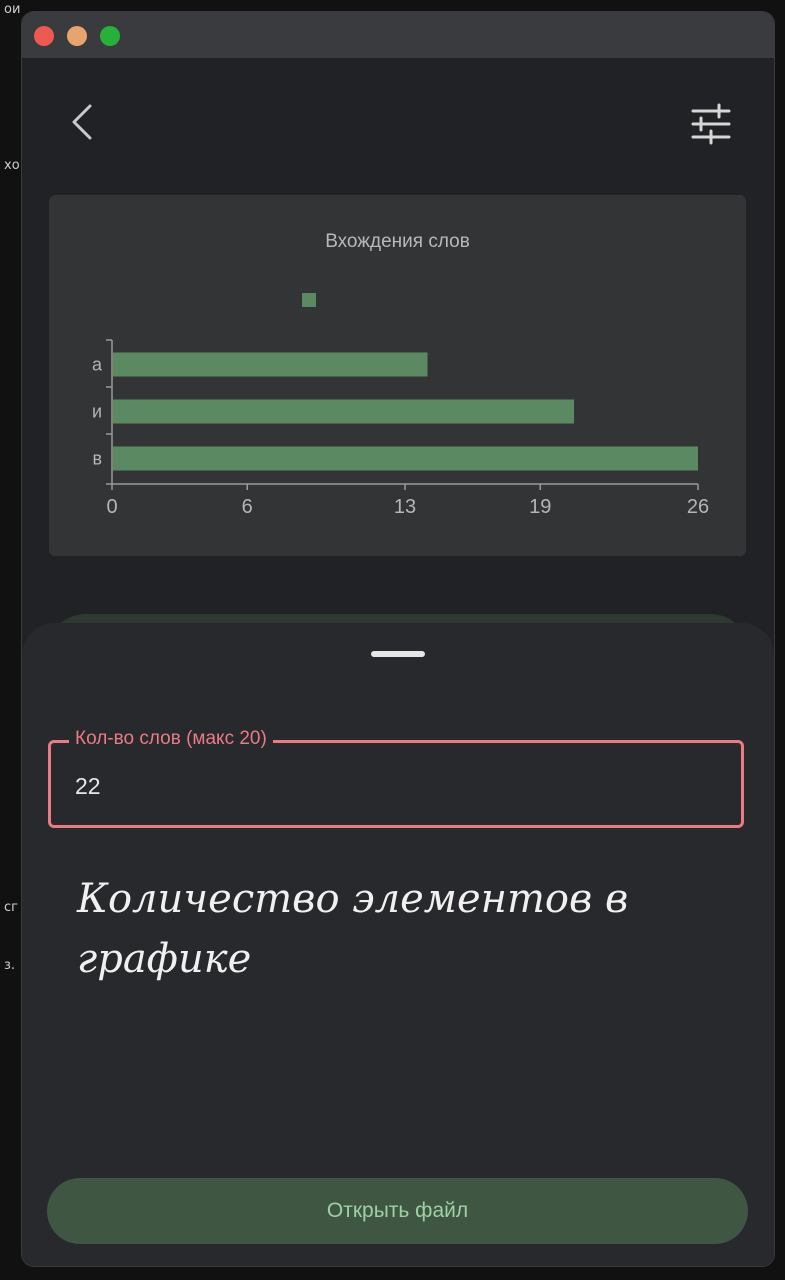 Image resolution: width=785 pixels, height=1280 pixels. What do you see at coordinates (344, 411) in the screenshot?
I see `bar-и` at bounding box center [344, 411].